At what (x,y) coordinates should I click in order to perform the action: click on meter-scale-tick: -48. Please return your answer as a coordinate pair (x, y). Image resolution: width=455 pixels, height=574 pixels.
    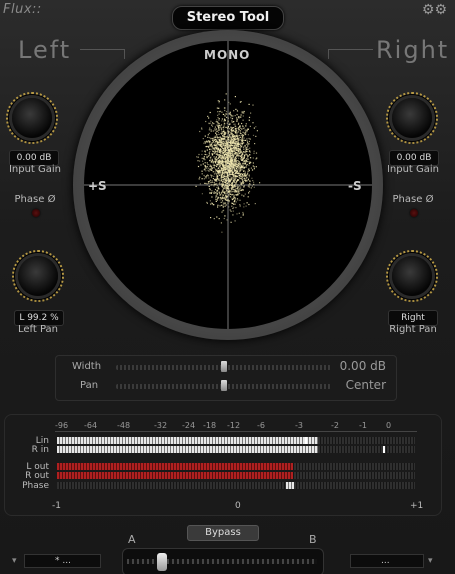
    Looking at the image, I should click on (124, 425).